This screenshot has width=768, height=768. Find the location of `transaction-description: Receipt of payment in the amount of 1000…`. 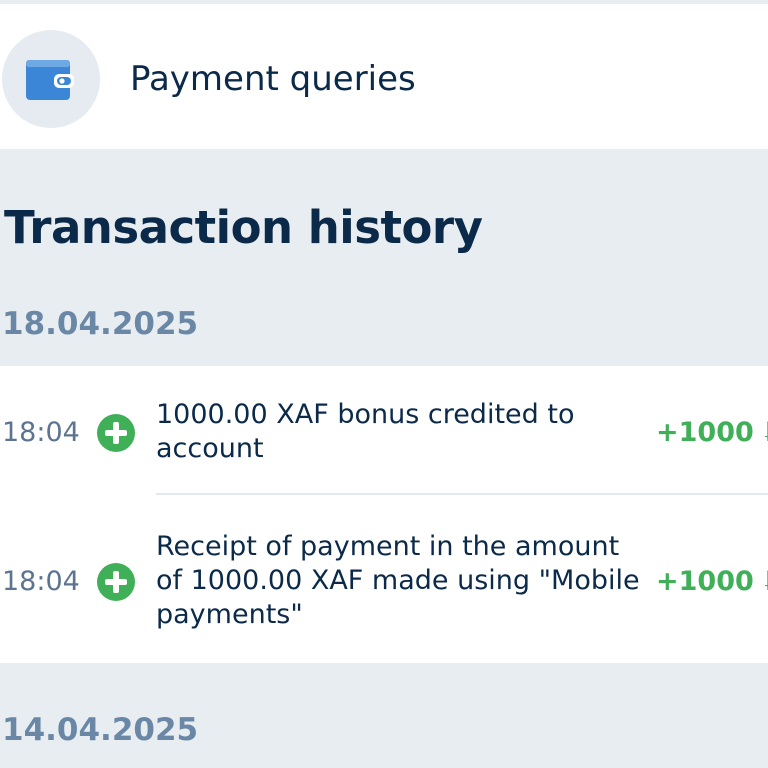

transaction-description: Receipt of payment in the amount of 1000… is located at coordinates (398, 580).